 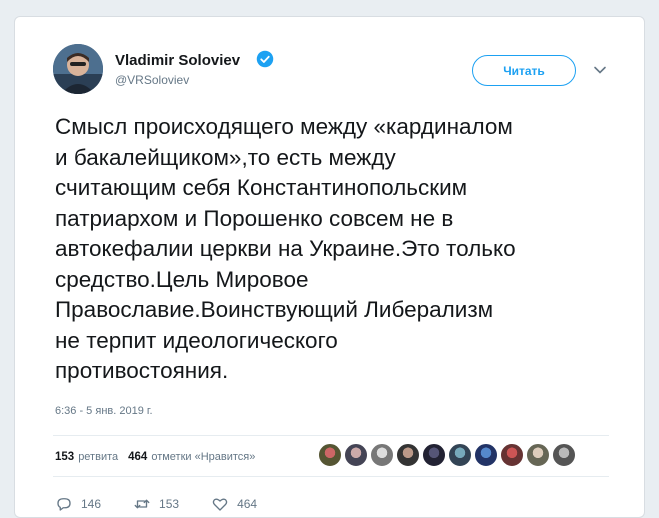 What do you see at coordinates (78, 504) in the screenshot?
I see `reply-button: 146` at bounding box center [78, 504].